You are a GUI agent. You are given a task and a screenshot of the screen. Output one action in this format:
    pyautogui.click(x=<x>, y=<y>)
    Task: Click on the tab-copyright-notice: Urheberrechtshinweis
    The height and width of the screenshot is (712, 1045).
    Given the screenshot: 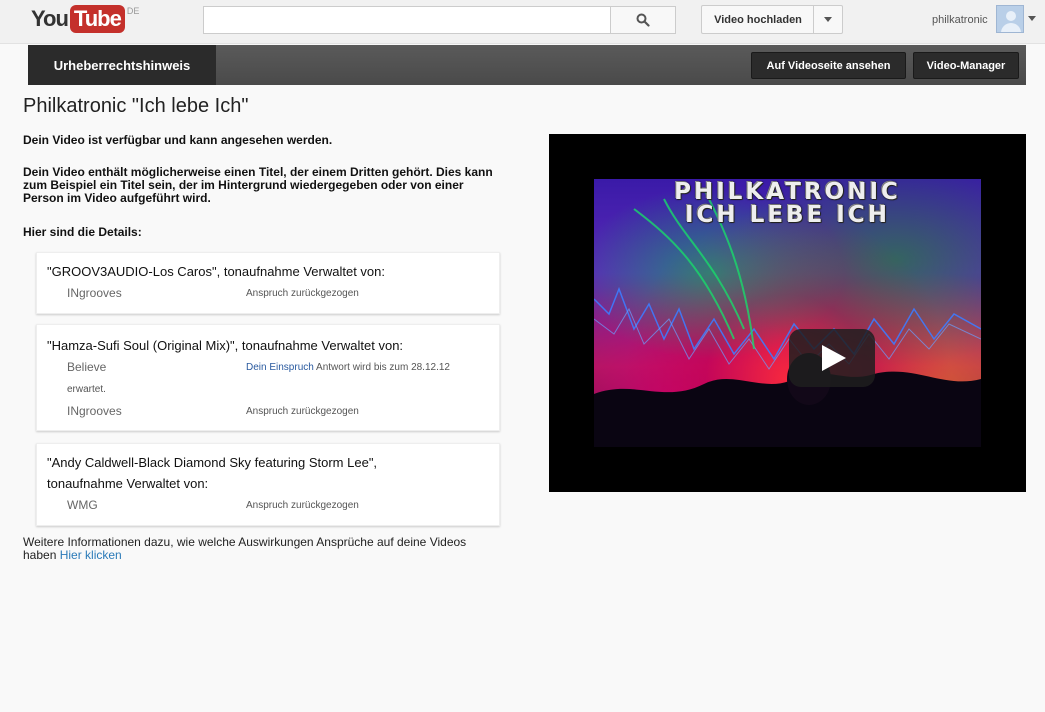 What is the action you would take?
    pyautogui.click(x=122, y=65)
    